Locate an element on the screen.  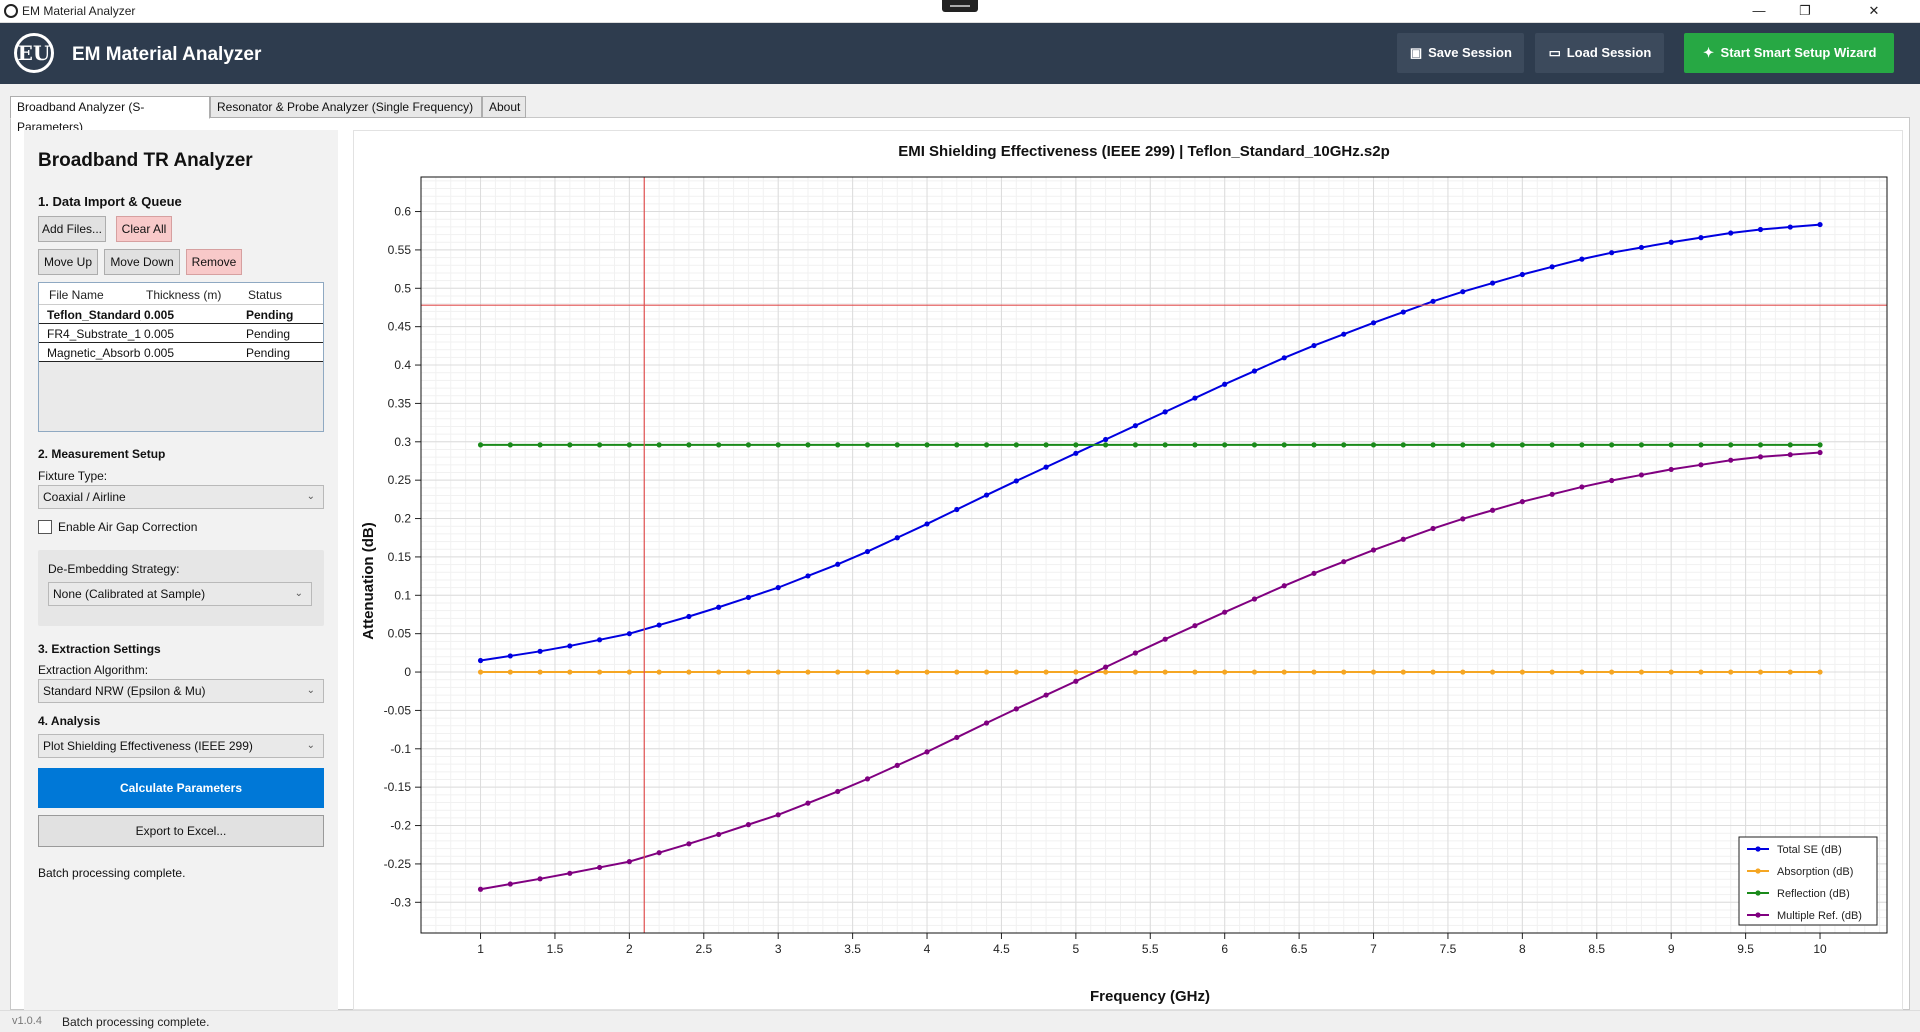
tab-broadband-analyzer: Broadband Analyzer (S-Parameters) is located at coordinates (110, 115).